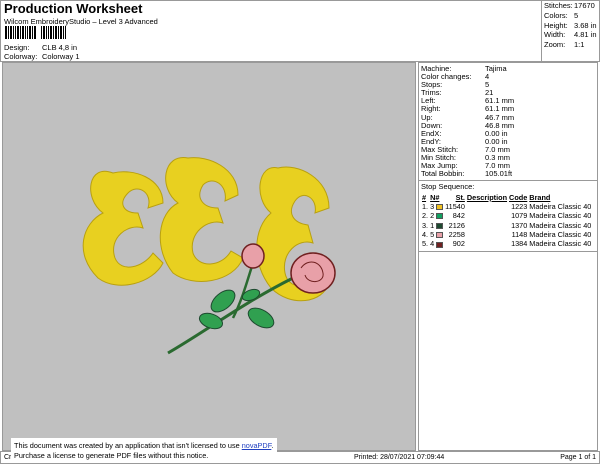  I want to click on table-row: 4. 5 2258 1148 Madeira Classic 40, so click(506, 234).